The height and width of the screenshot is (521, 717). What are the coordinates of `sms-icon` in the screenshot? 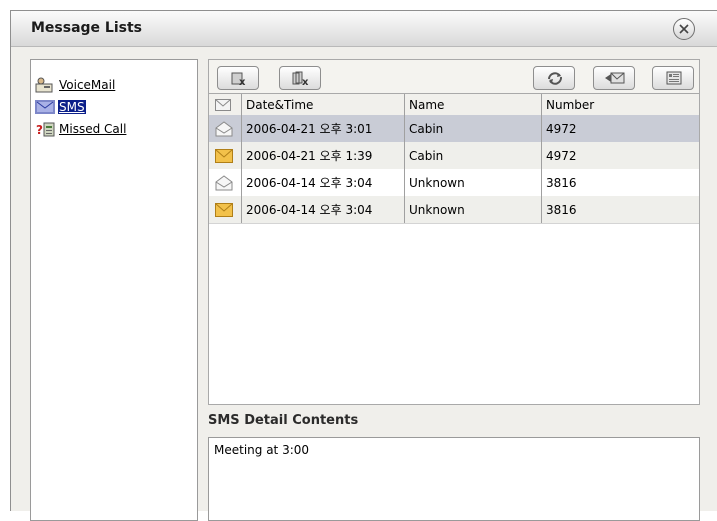 It's located at (45, 107).